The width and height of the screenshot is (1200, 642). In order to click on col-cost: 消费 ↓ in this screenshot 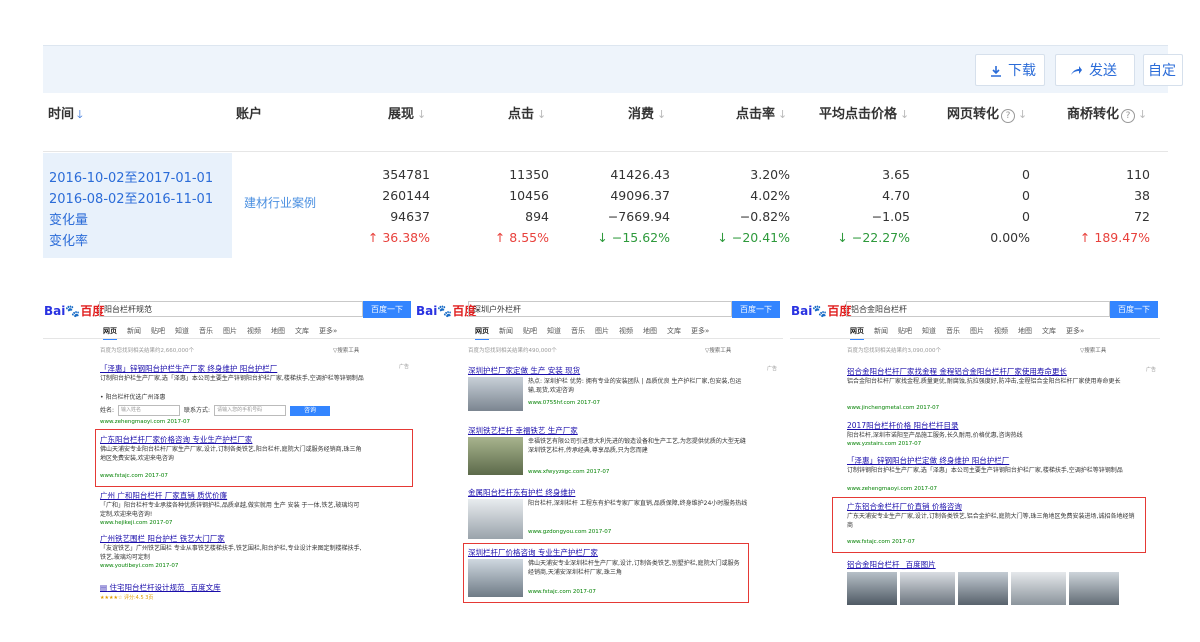, I will do `click(647, 115)`.